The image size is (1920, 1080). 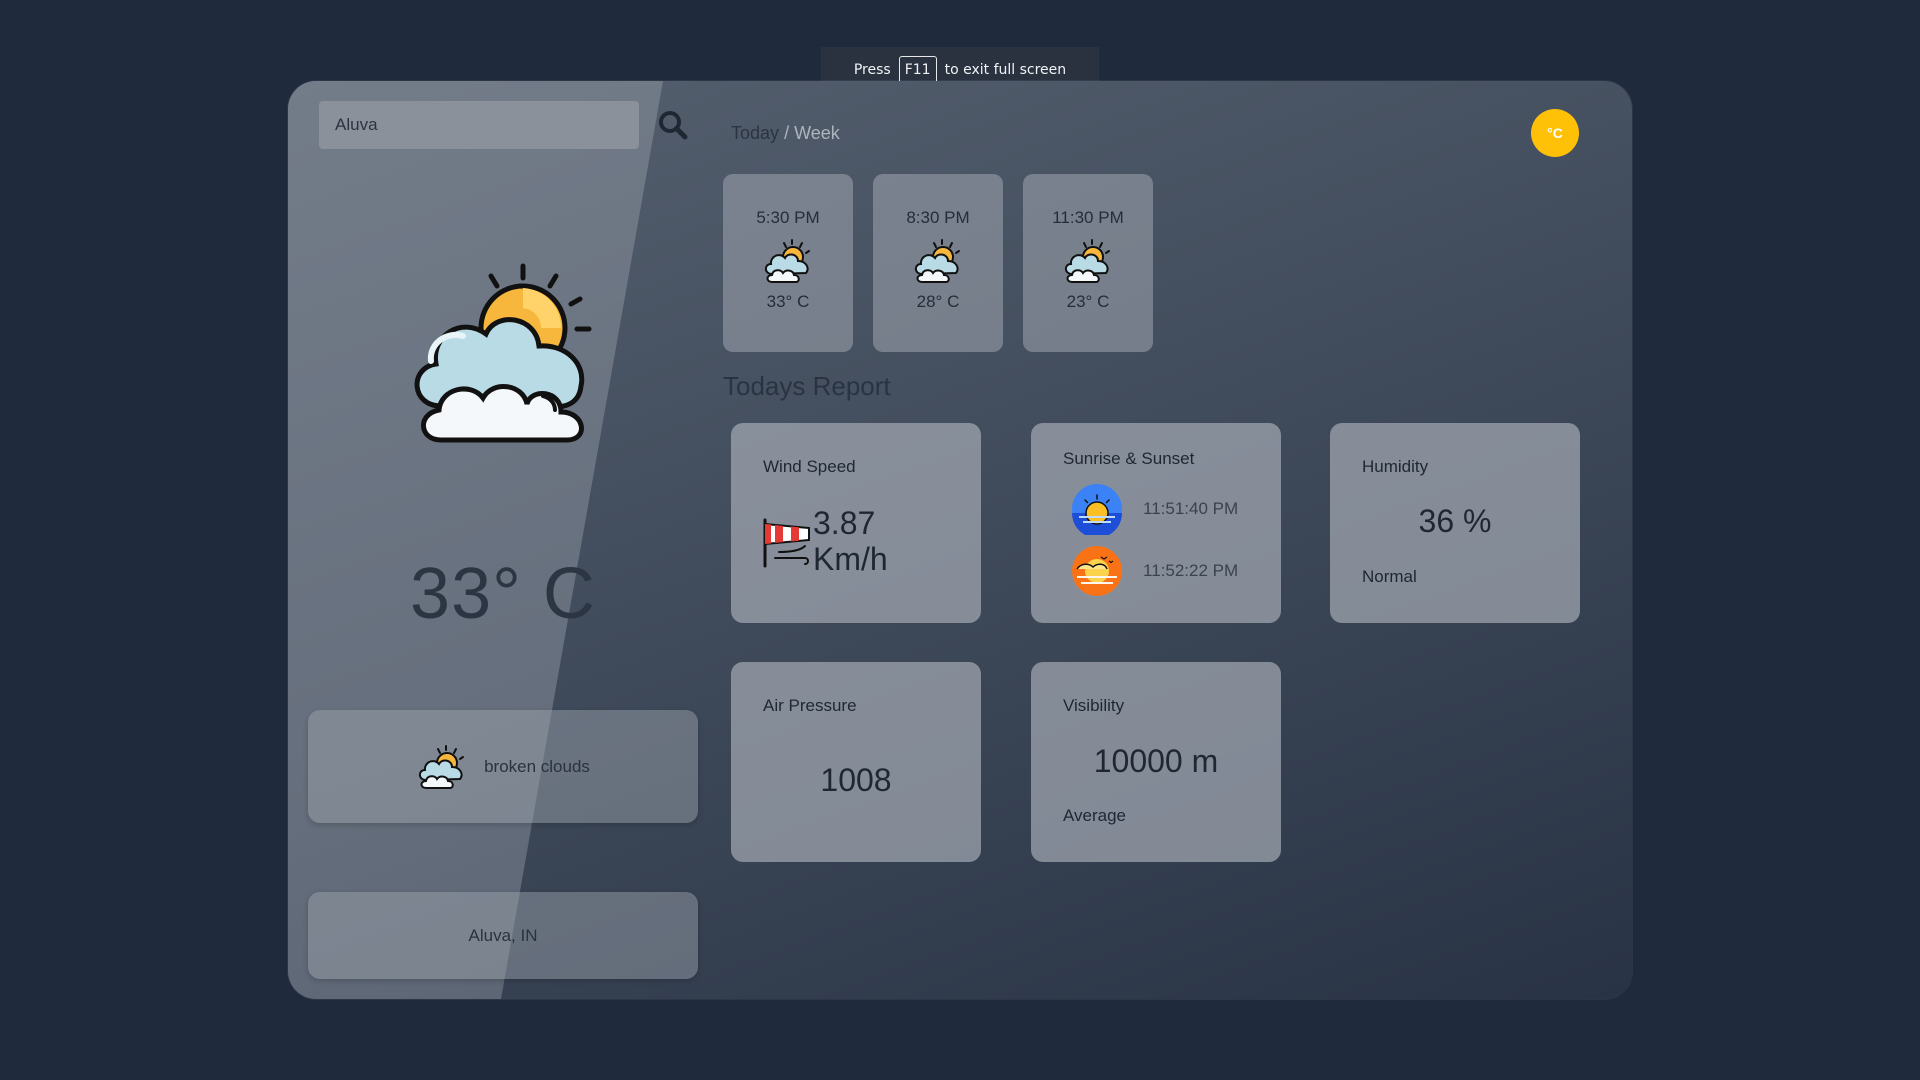 What do you see at coordinates (844, 523) in the screenshot?
I see `wind-speed-number: 3.87` at bounding box center [844, 523].